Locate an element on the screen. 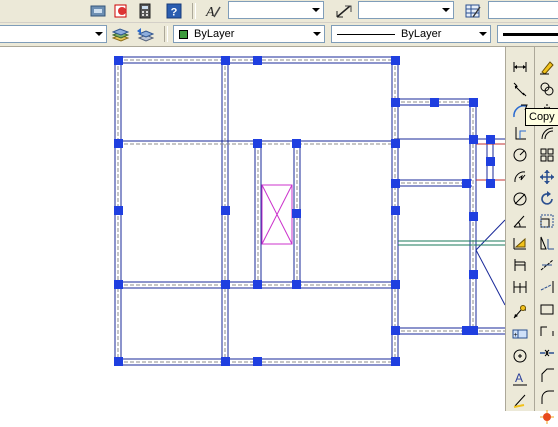  layer-previous-icon is located at coordinates (145, 34).